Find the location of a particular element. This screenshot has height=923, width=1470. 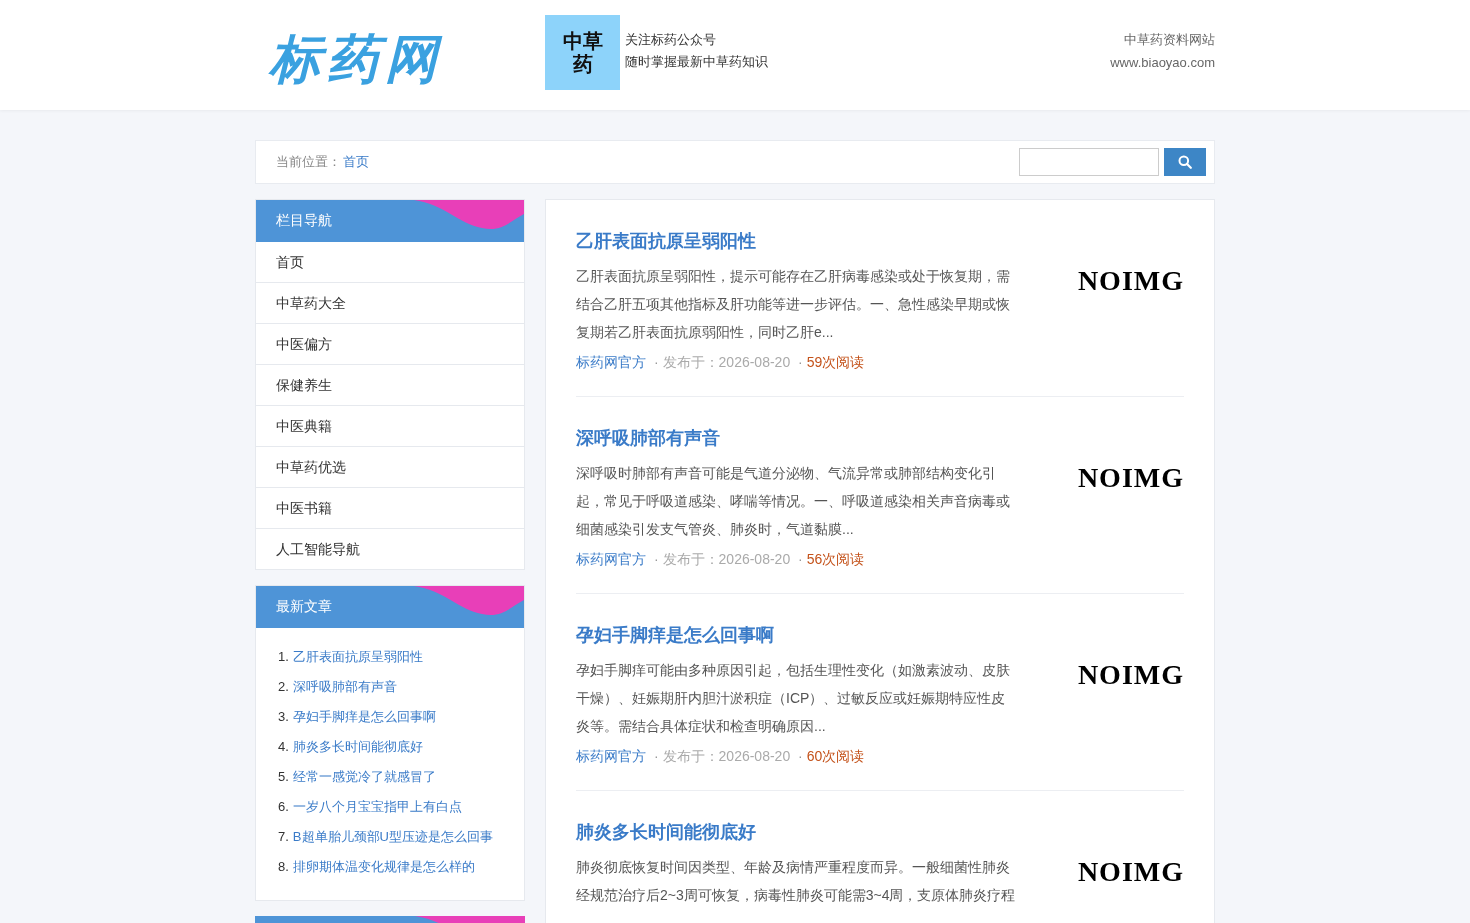

read-count: 56次阅读 is located at coordinates (835, 559).